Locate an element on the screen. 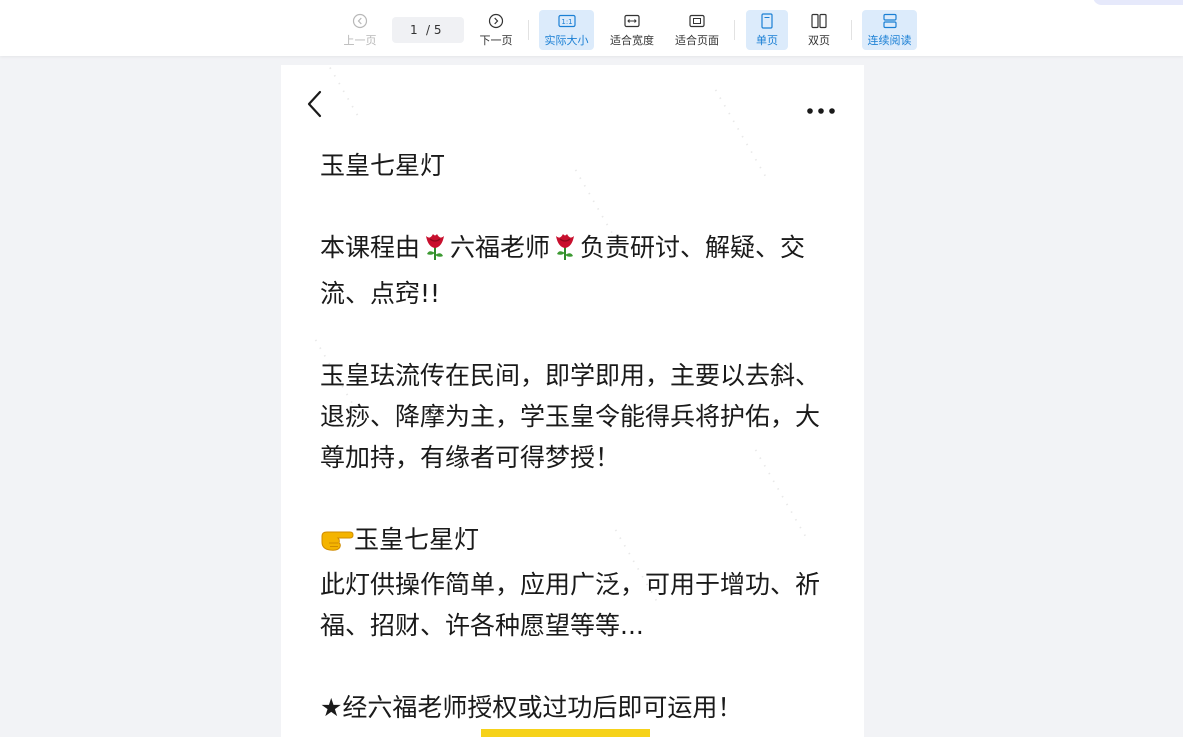 This screenshot has width=1183, height=737. yellow-image-block is located at coordinates (565, 733).